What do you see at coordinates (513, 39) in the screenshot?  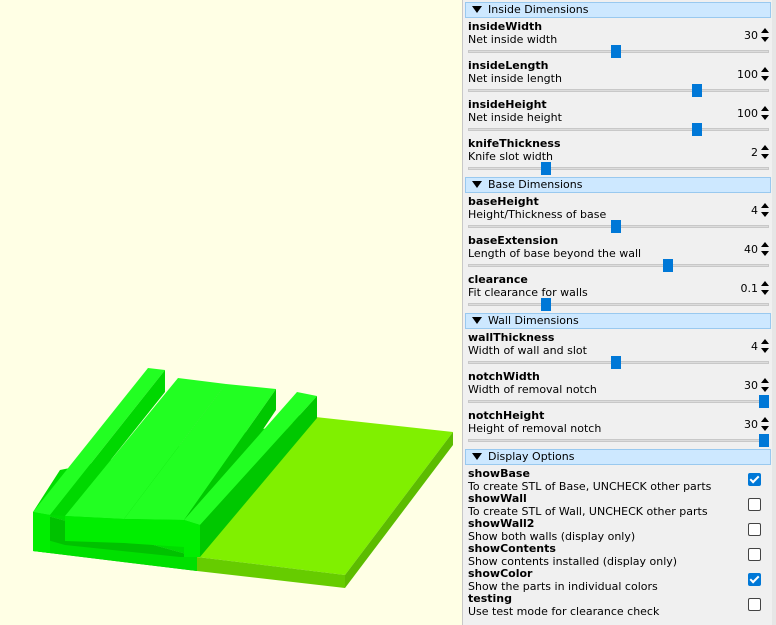 I see `param-description: Net inside width` at bounding box center [513, 39].